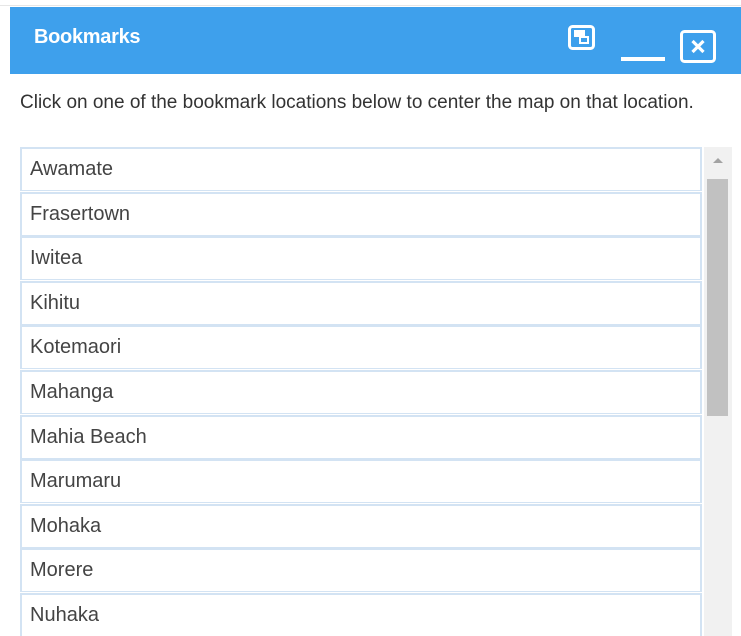 The width and height of the screenshot is (741, 636). I want to click on bookmark-item: Mahanga, so click(361, 391).